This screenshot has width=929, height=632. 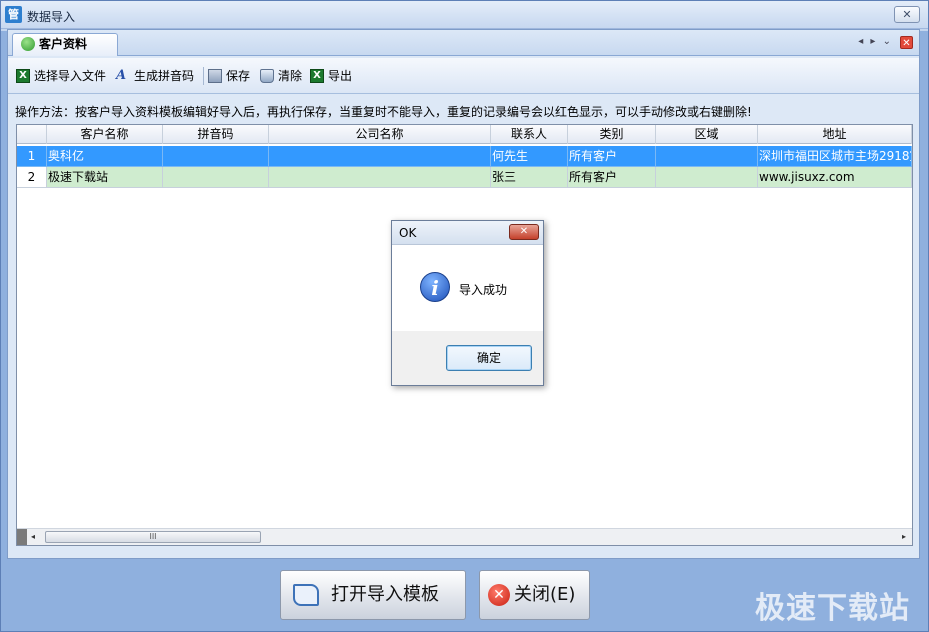 What do you see at coordinates (835, 156) in the screenshot?
I see `cell-address: 深圳市福田区城市主场2918室` at bounding box center [835, 156].